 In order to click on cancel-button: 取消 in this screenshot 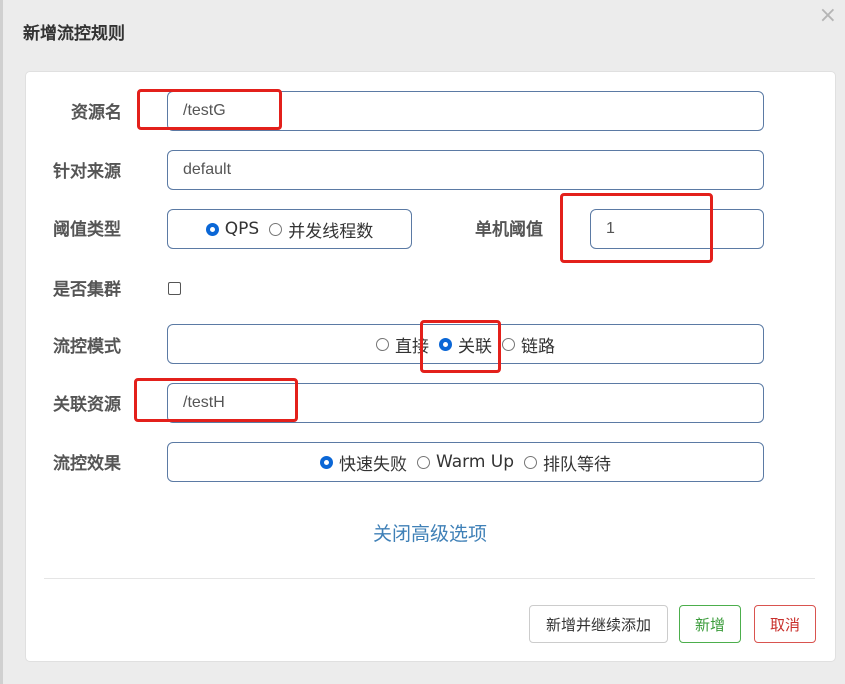, I will do `click(785, 624)`.